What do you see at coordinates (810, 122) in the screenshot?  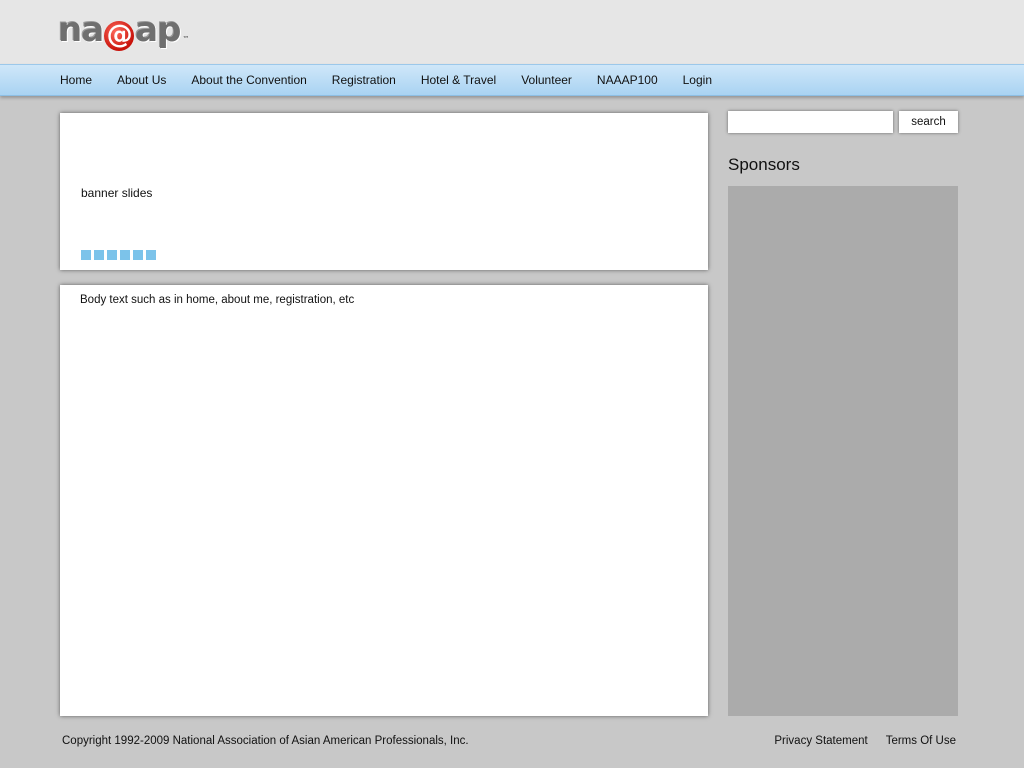 I see `search-input` at bounding box center [810, 122].